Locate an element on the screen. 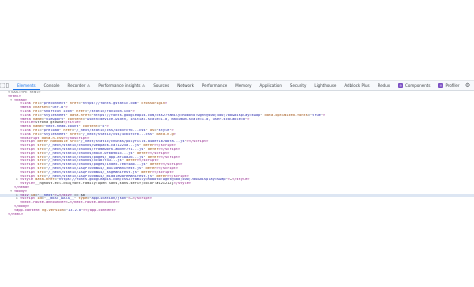 Image resolution: width=474 pixels, height=287 pixels. tab-performance-insights: Performance insights ⚠ is located at coordinates (121, 85).